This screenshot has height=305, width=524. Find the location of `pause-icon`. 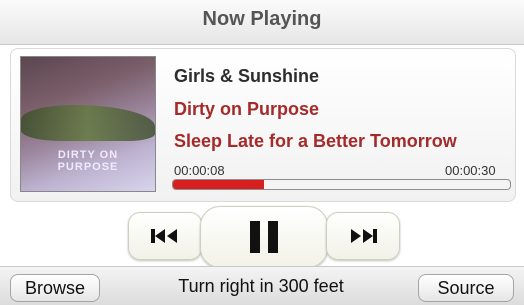

pause-icon is located at coordinates (264, 237).